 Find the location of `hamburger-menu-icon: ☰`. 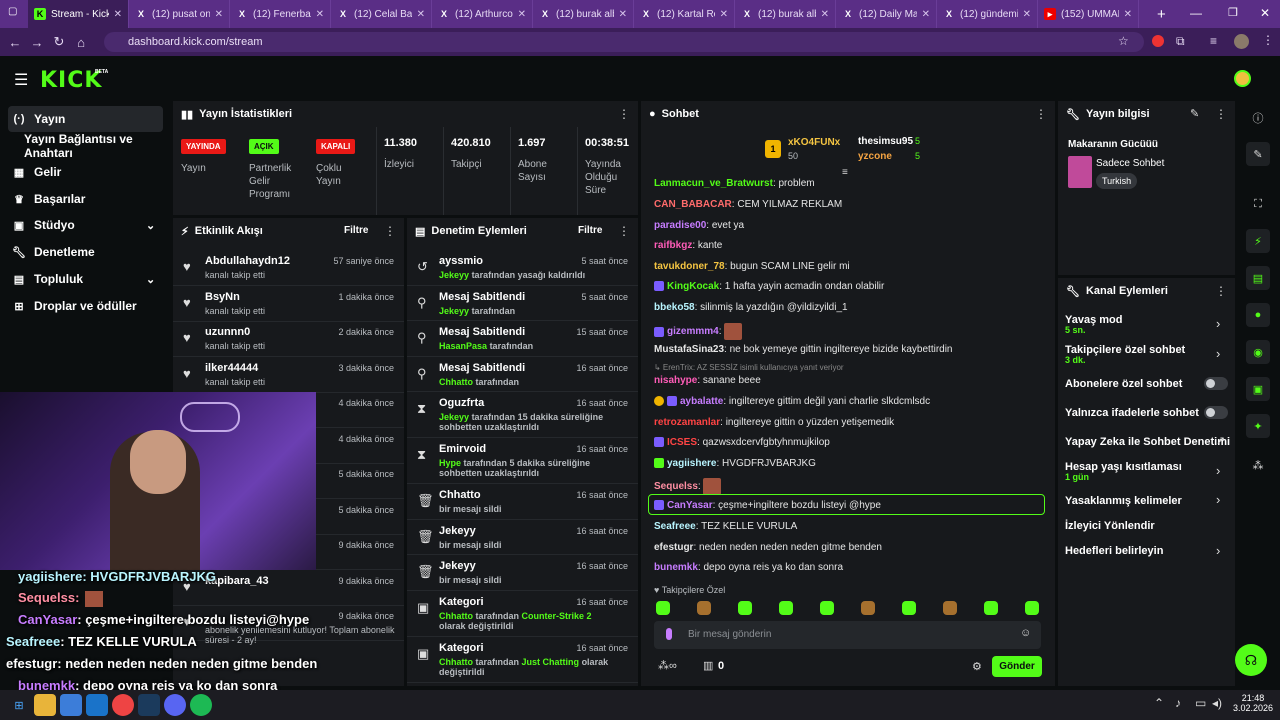

hamburger-menu-icon: ☰ is located at coordinates (21, 80).